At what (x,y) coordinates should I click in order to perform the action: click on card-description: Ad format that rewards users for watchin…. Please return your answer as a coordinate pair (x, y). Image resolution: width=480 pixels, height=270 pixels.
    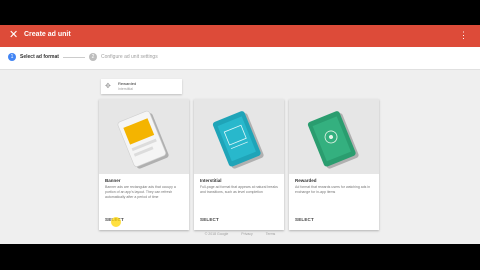
    Looking at the image, I should click on (333, 189).